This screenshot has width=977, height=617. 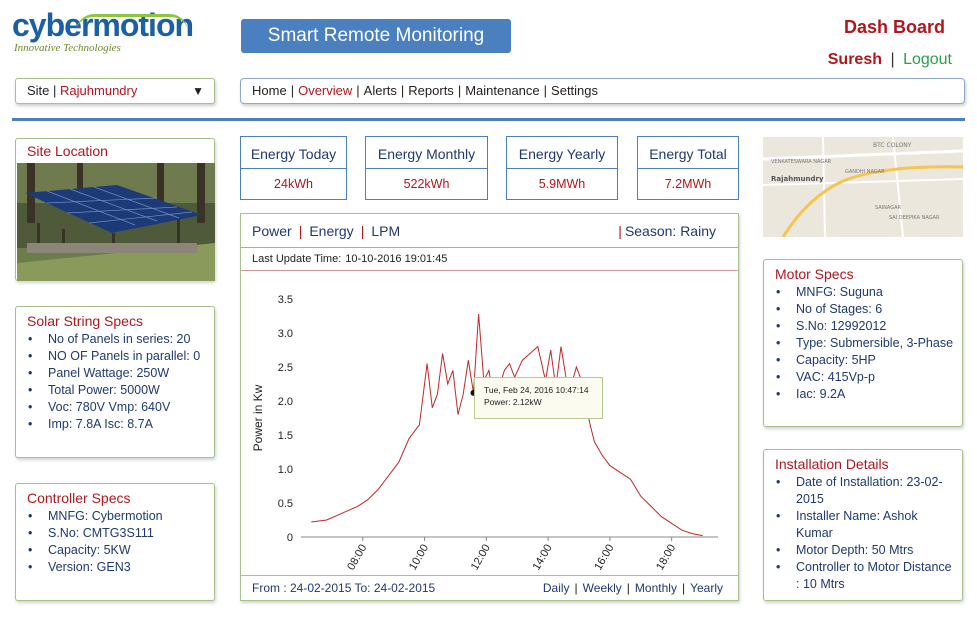 What do you see at coordinates (116, 222) in the screenshot?
I see `solar-array-photo` at bounding box center [116, 222].